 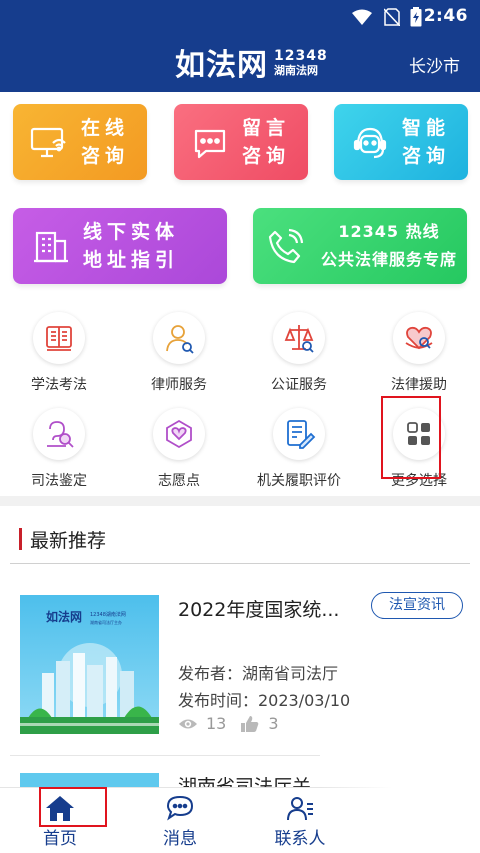 I want to click on city-skyline-image: 如法网 12348湖南法网 湖南省司法厅主办, so click(x=89, y=664).